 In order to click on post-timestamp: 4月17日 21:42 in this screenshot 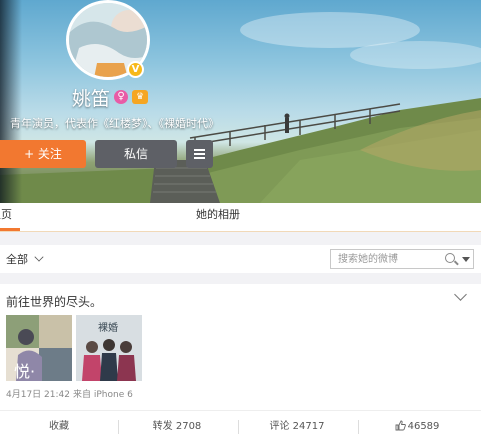, I will do `click(38, 395)`.